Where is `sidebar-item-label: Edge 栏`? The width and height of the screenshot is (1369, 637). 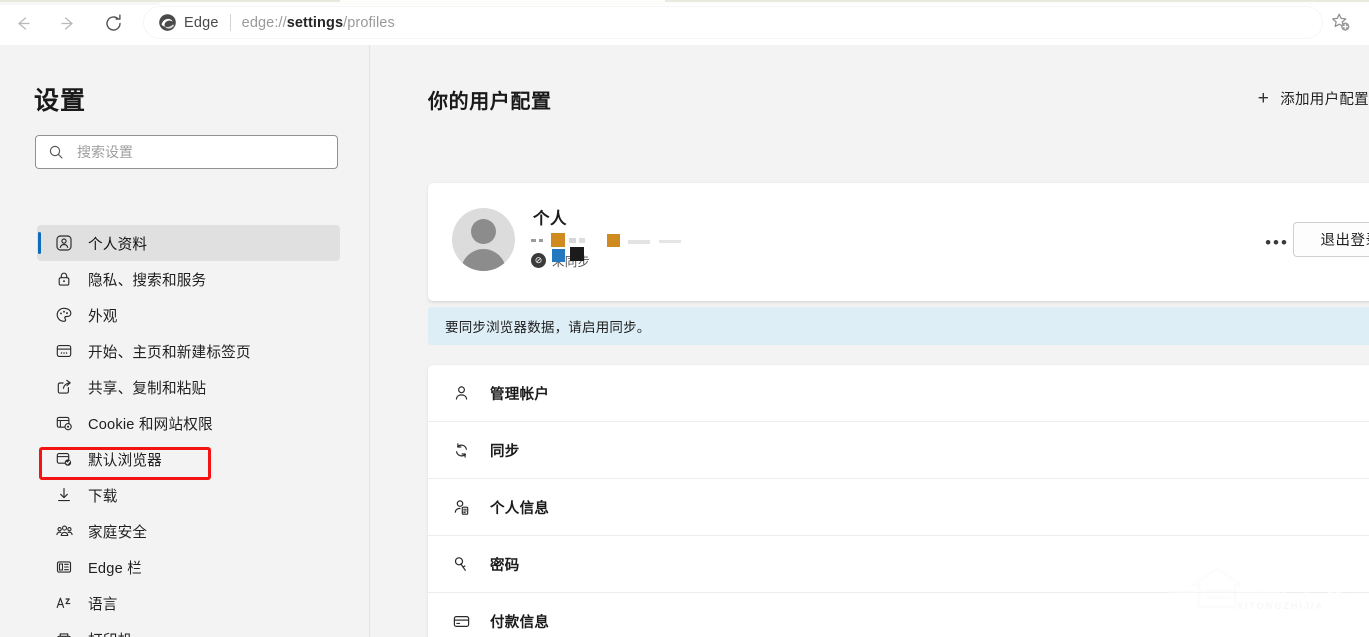 sidebar-item-label: Edge 栏 is located at coordinates (115, 568).